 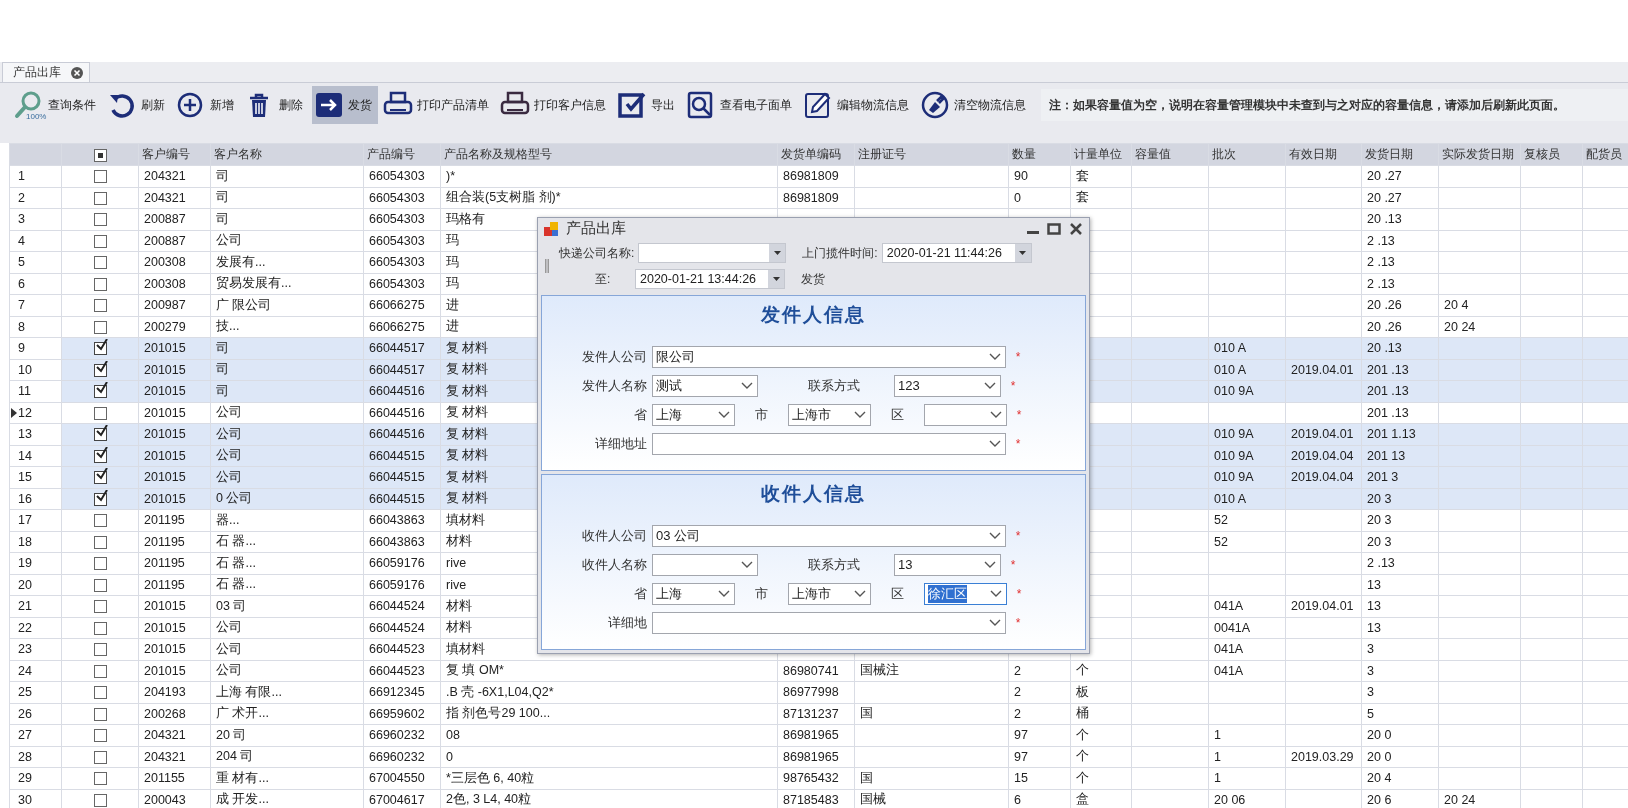 I want to click on row-header: 23, so click(x=35, y=649).